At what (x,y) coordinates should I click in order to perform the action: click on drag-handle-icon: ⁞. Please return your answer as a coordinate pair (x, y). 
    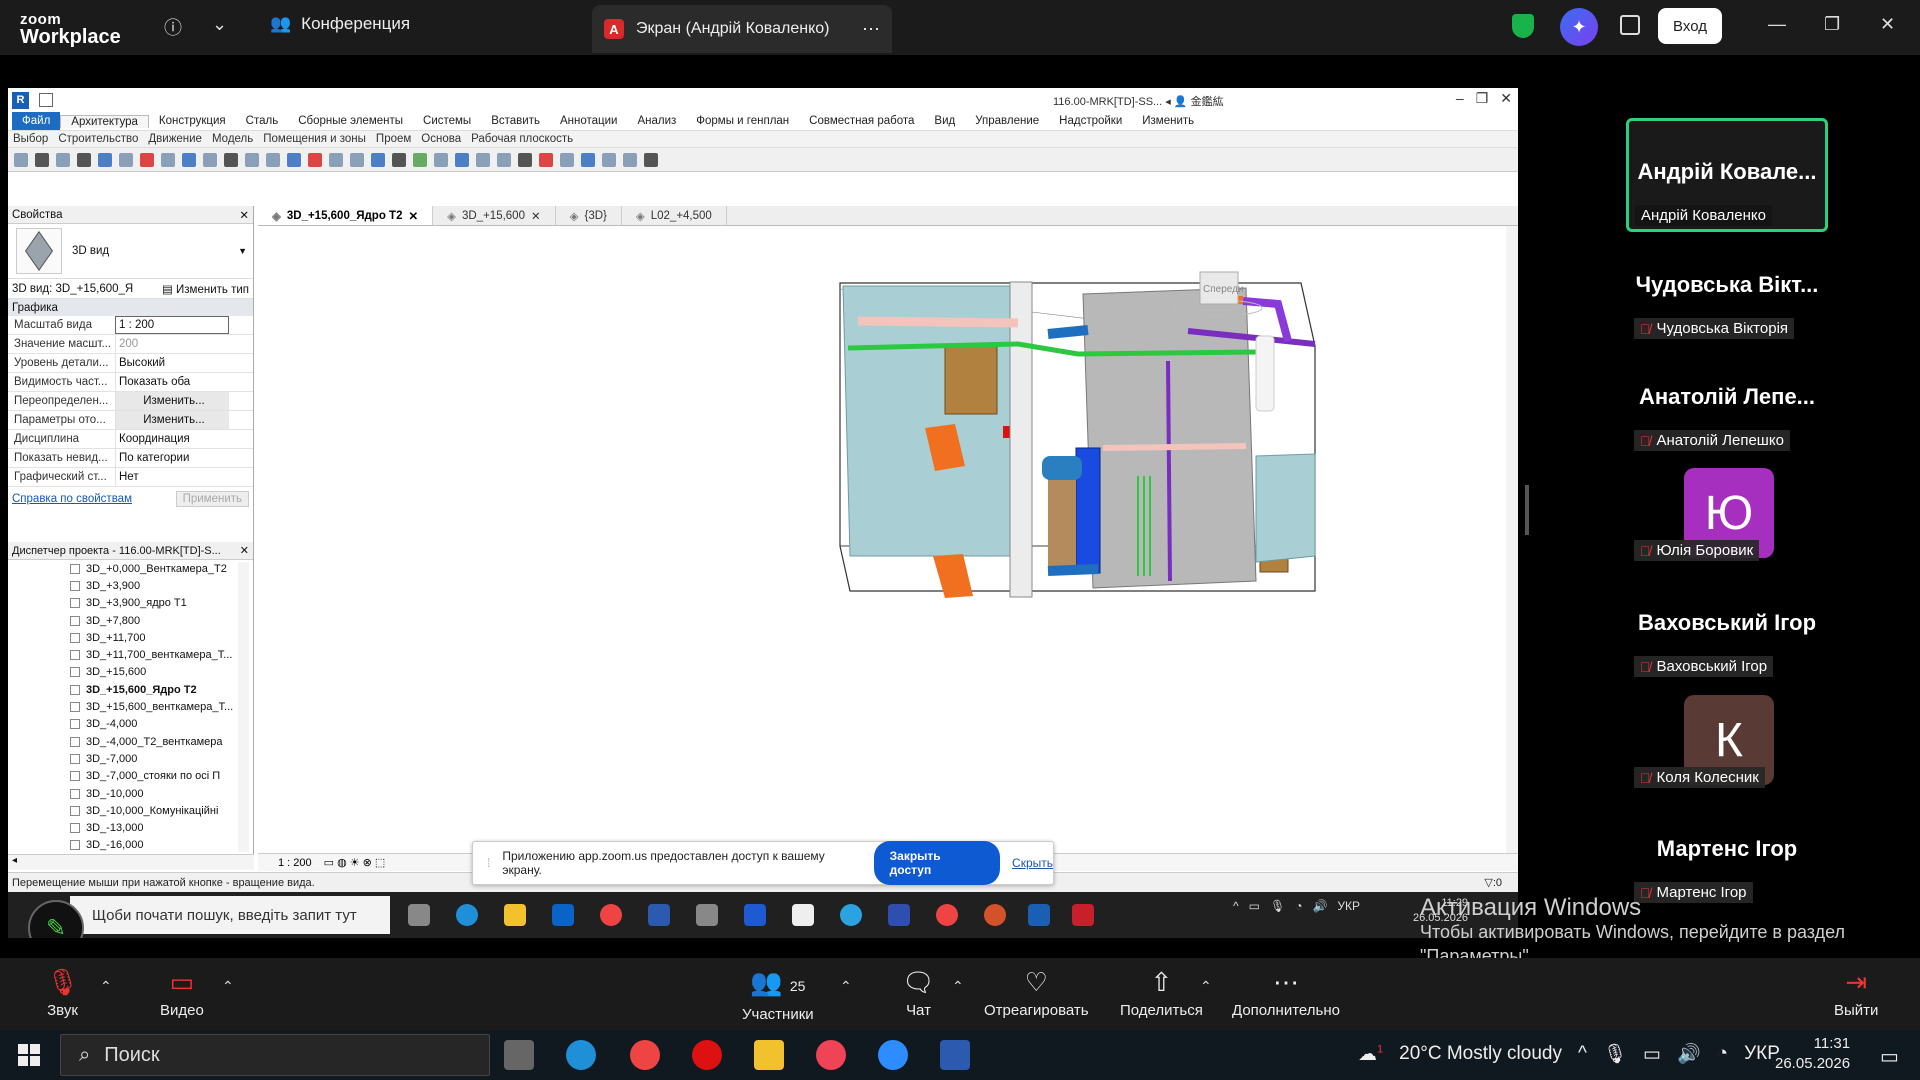
    Looking at the image, I should click on (488, 863).